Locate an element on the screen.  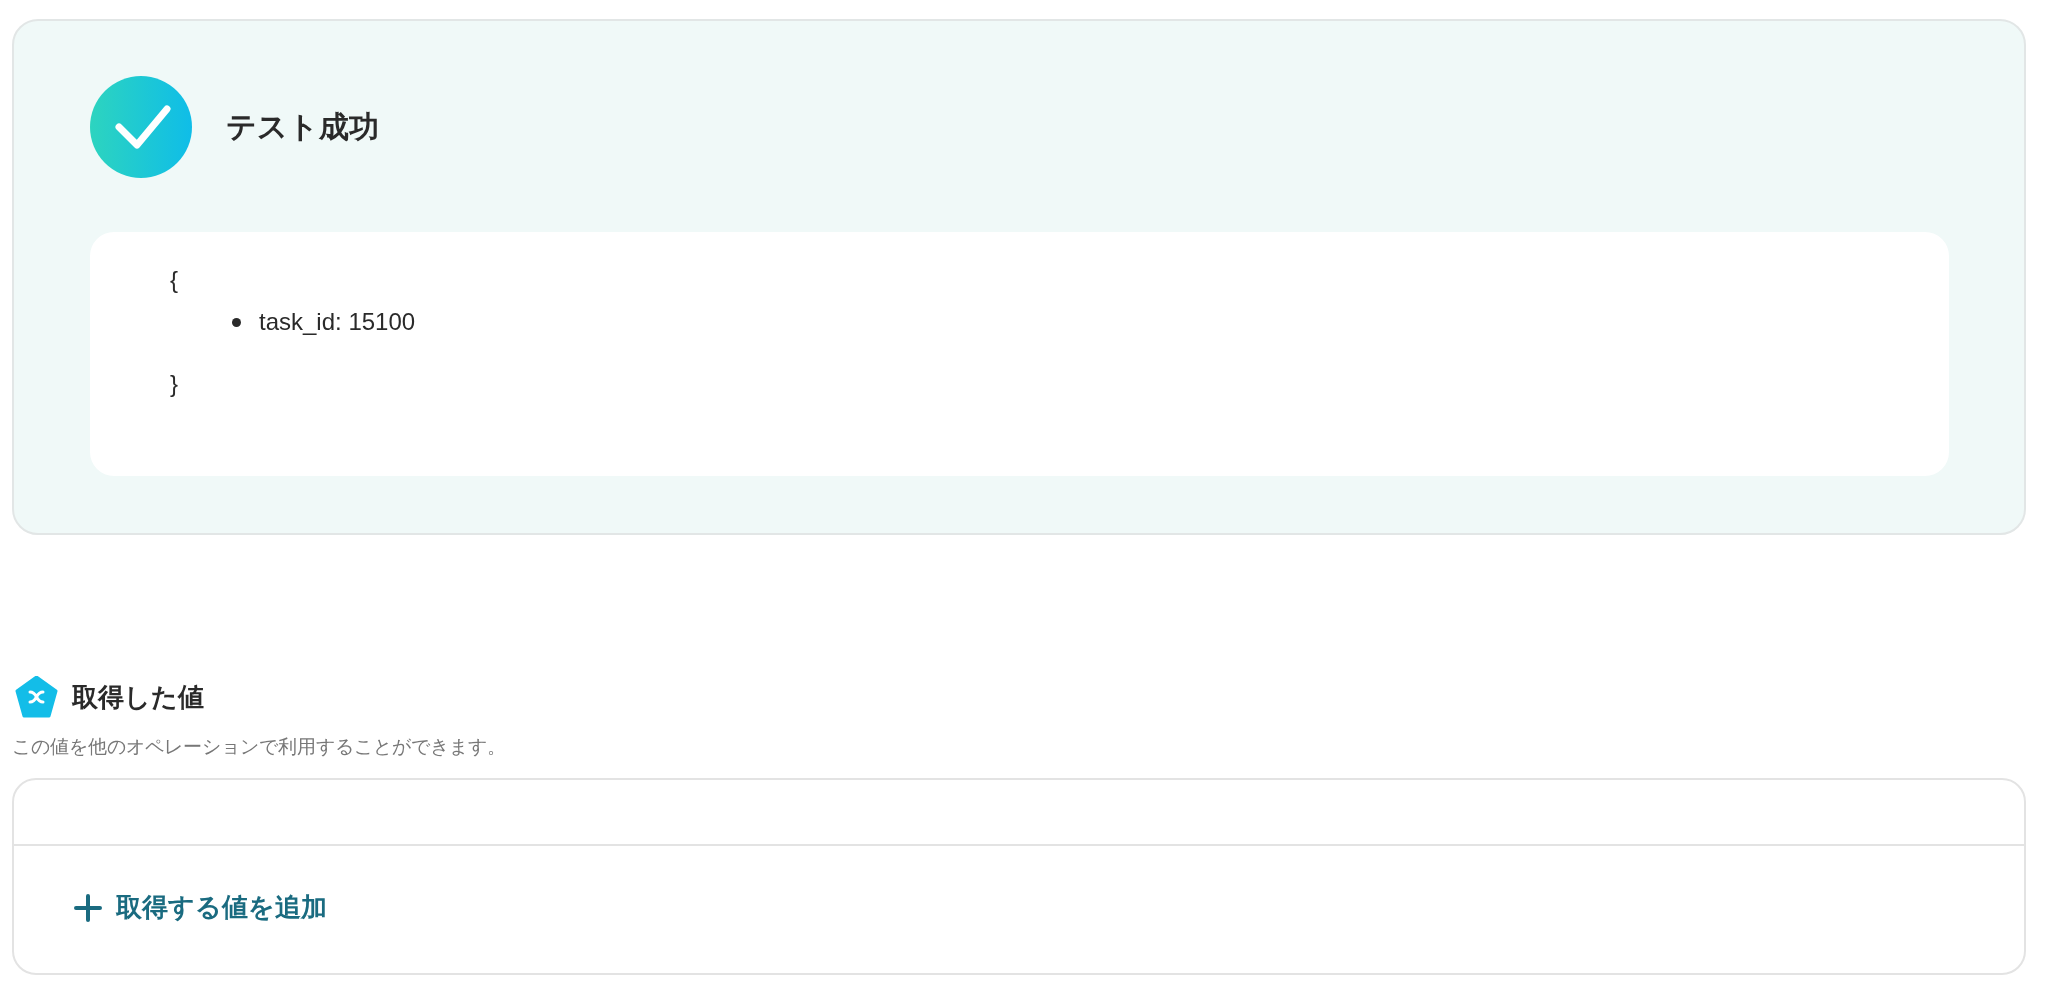
open-brace: { is located at coordinates (174, 280).